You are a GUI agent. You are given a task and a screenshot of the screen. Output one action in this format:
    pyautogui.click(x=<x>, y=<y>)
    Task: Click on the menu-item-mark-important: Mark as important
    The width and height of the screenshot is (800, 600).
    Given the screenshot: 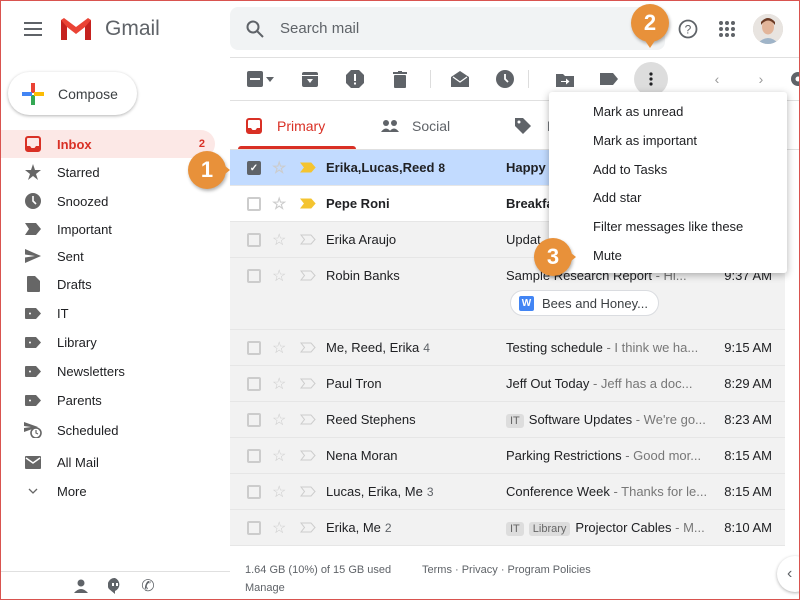 What is the action you would take?
    pyautogui.click(x=645, y=140)
    